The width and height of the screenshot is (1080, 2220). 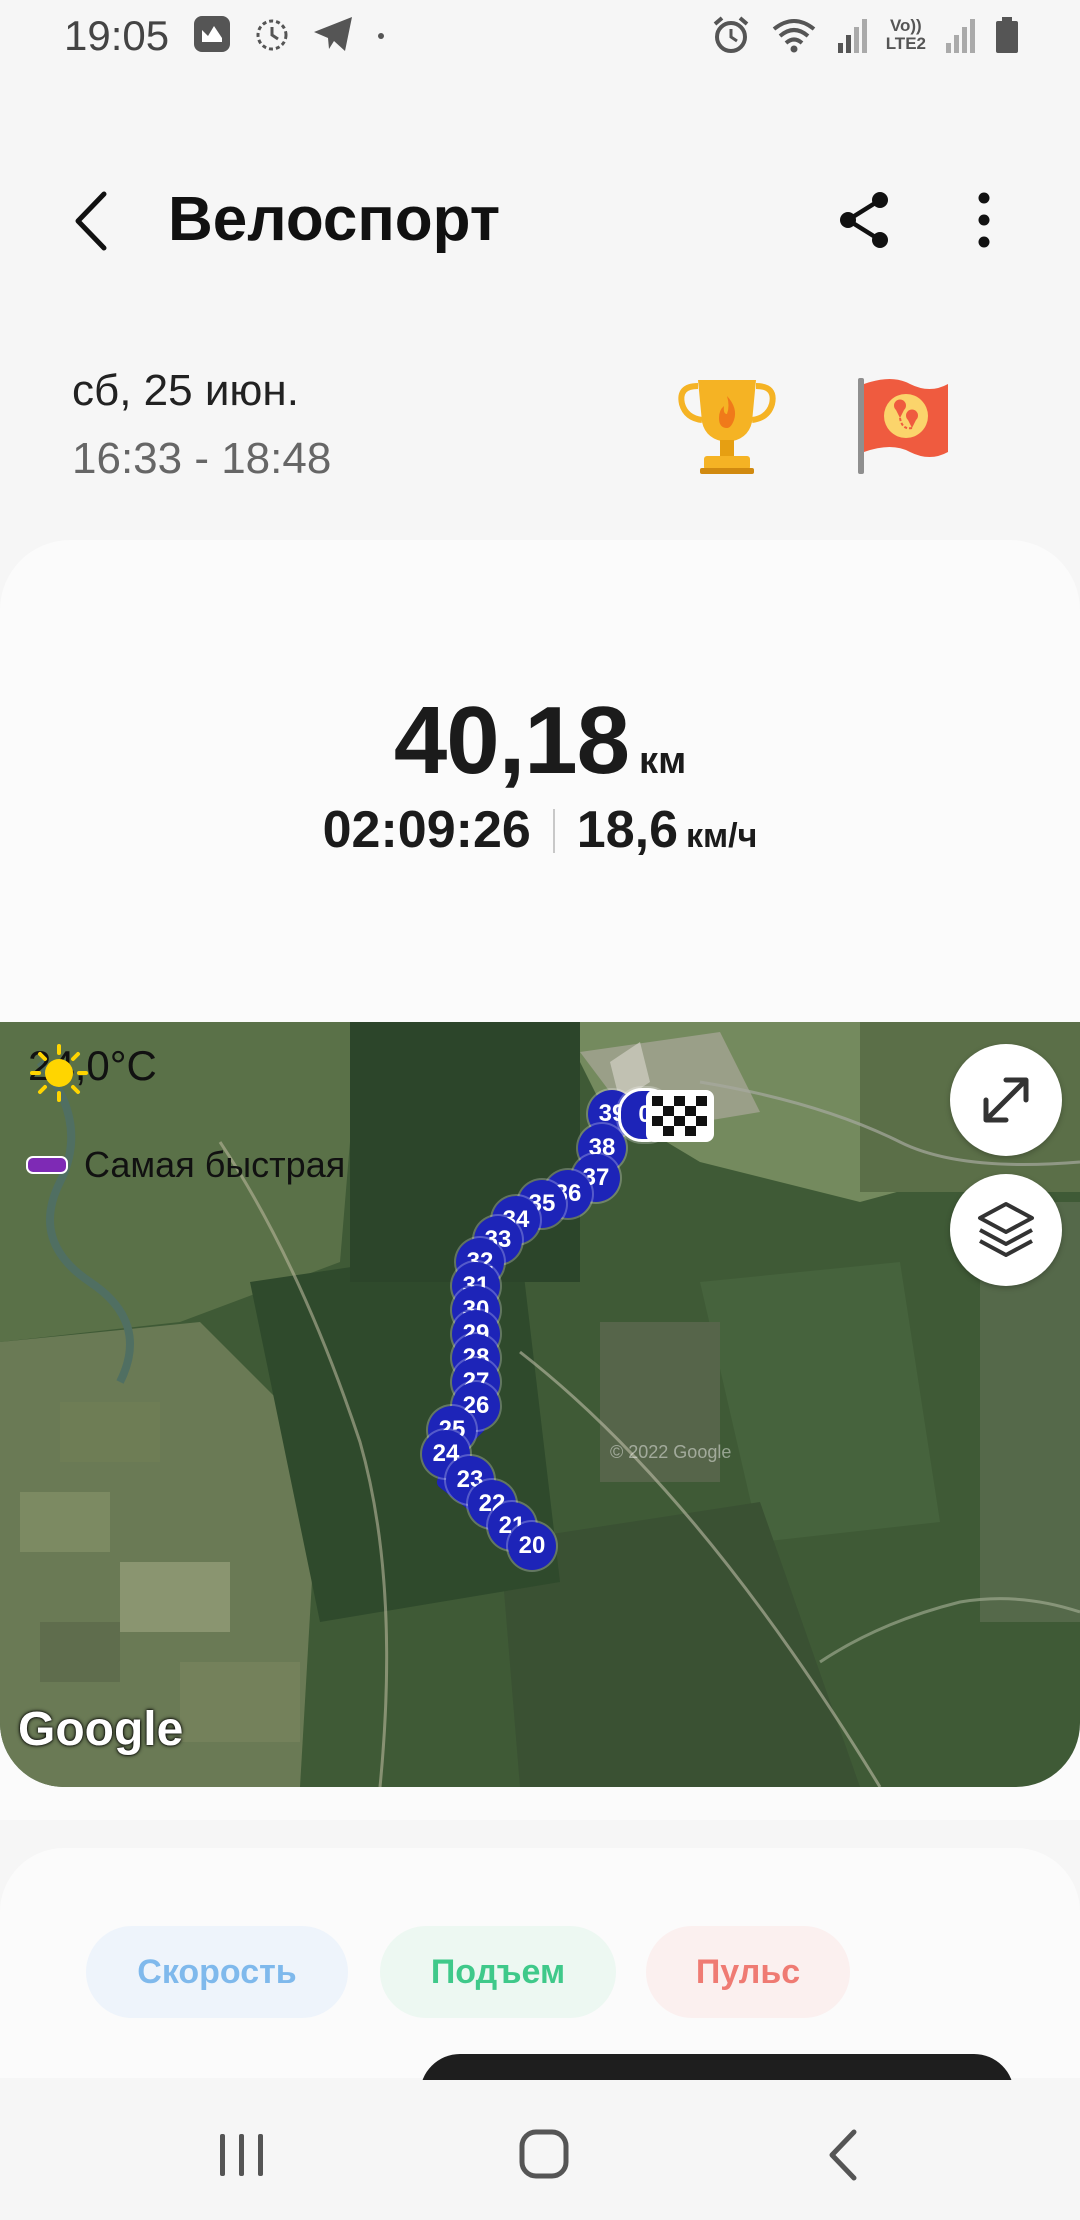 What do you see at coordinates (540, 35) in the screenshot?
I see `status-bar: 19:05 Vo)) LTE2` at bounding box center [540, 35].